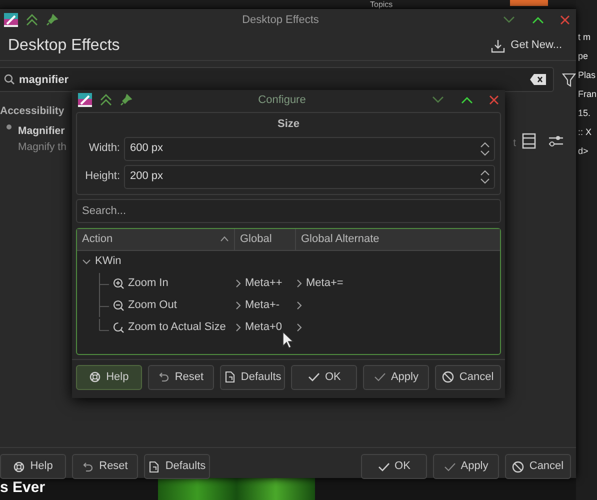 Image resolution: width=597 pixels, height=500 pixels. What do you see at coordinates (42, 131) in the screenshot?
I see `effect-name: Magnifier` at bounding box center [42, 131].